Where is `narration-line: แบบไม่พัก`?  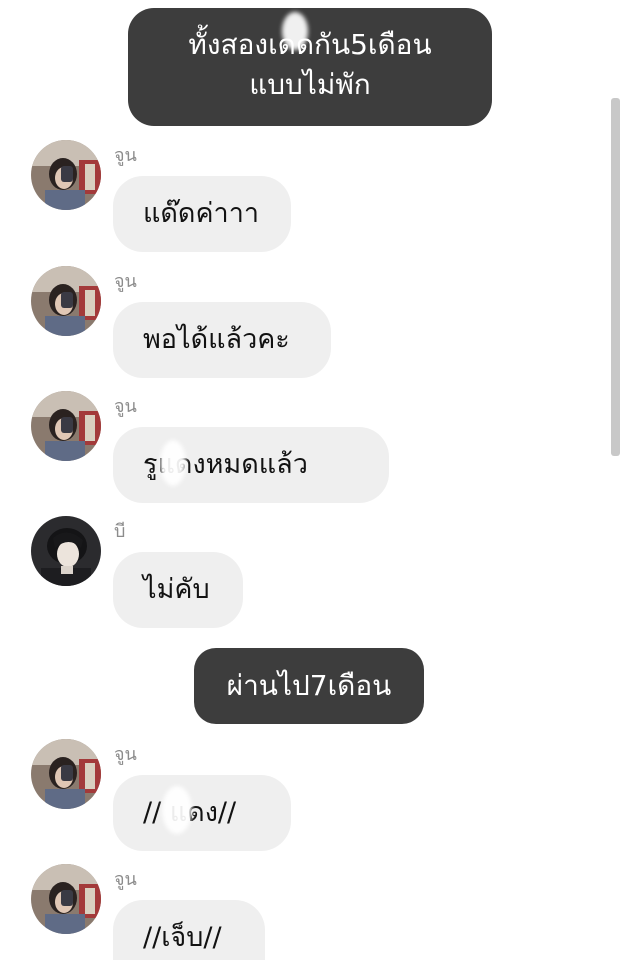 narration-line: แบบไม่พัก is located at coordinates (310, 84).